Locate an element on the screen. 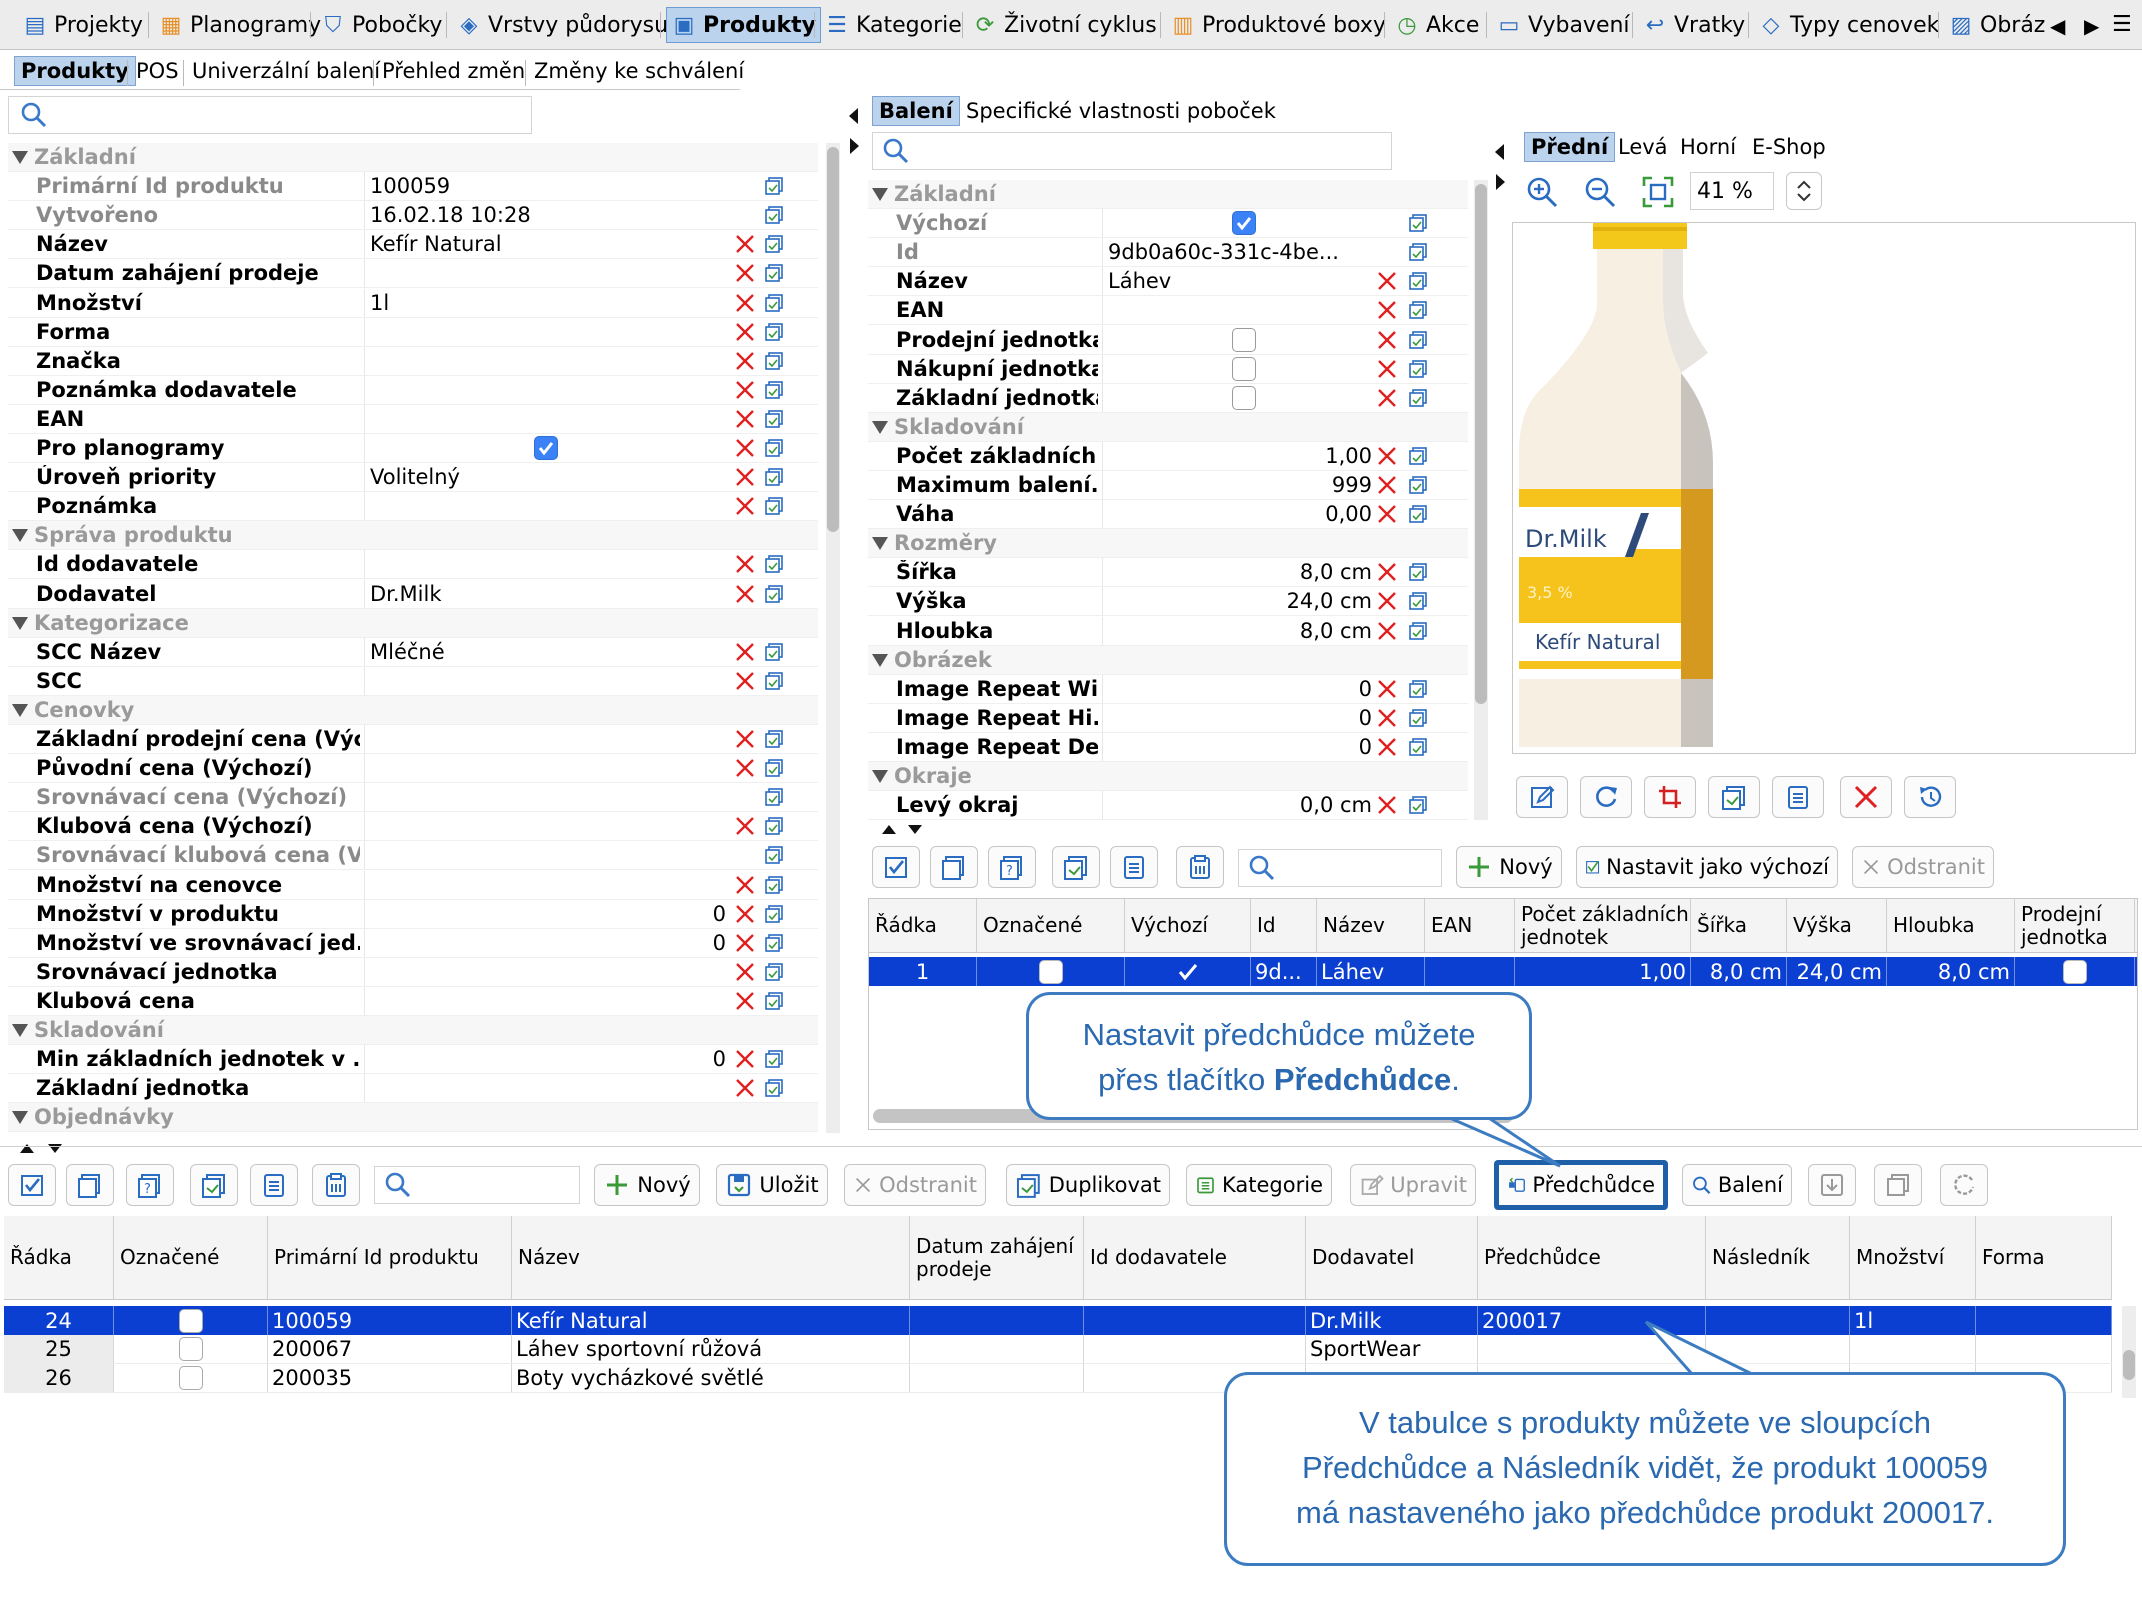  property-row: Prodejní jednotka is located at coordinates (1168, 340).